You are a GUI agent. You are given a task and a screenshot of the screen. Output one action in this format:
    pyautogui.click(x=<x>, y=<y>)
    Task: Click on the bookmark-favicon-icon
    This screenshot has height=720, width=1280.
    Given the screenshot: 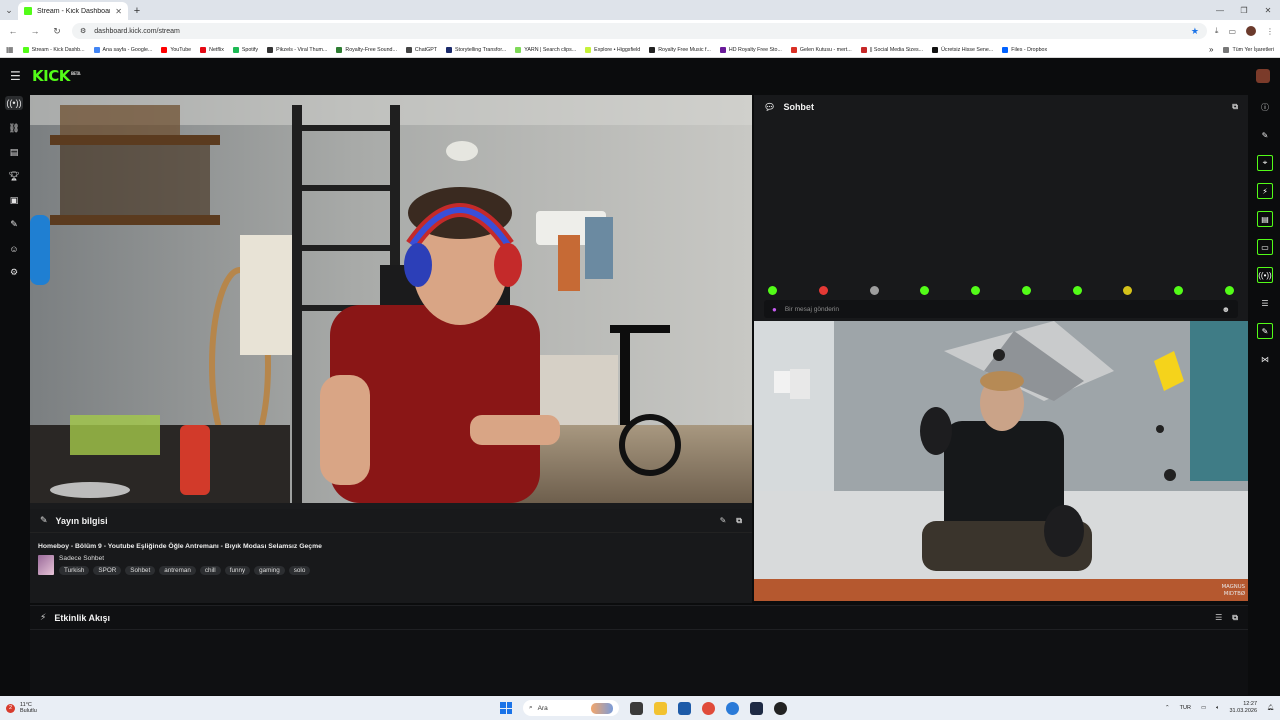 What is the action you would take?
    pyautogui.click(x=652, y=49)
    